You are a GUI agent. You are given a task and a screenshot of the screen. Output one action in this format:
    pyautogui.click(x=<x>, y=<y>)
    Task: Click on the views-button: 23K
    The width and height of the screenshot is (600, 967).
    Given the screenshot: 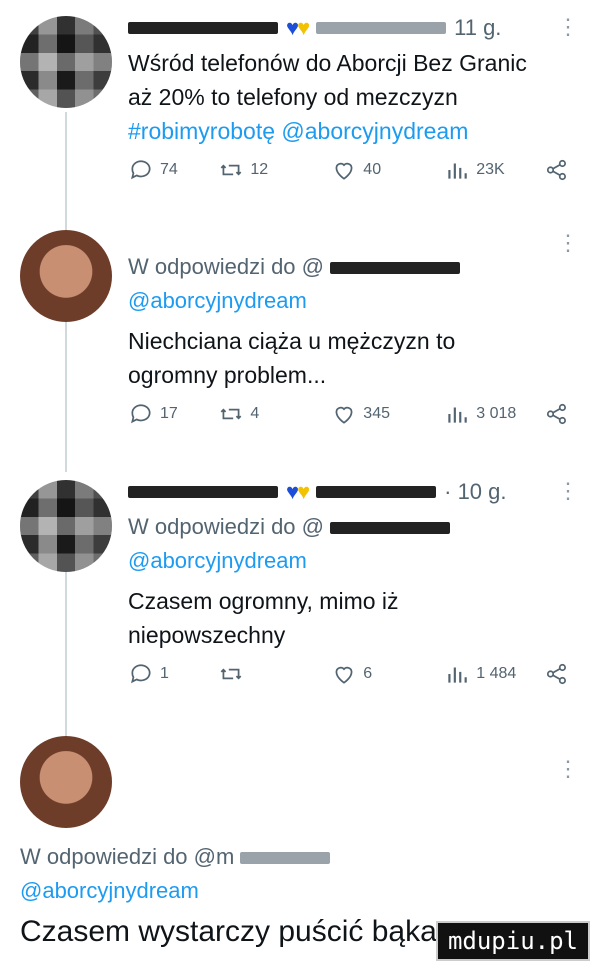 What is the action you would take?
    pyautogui.click(x=494, y=170)
    